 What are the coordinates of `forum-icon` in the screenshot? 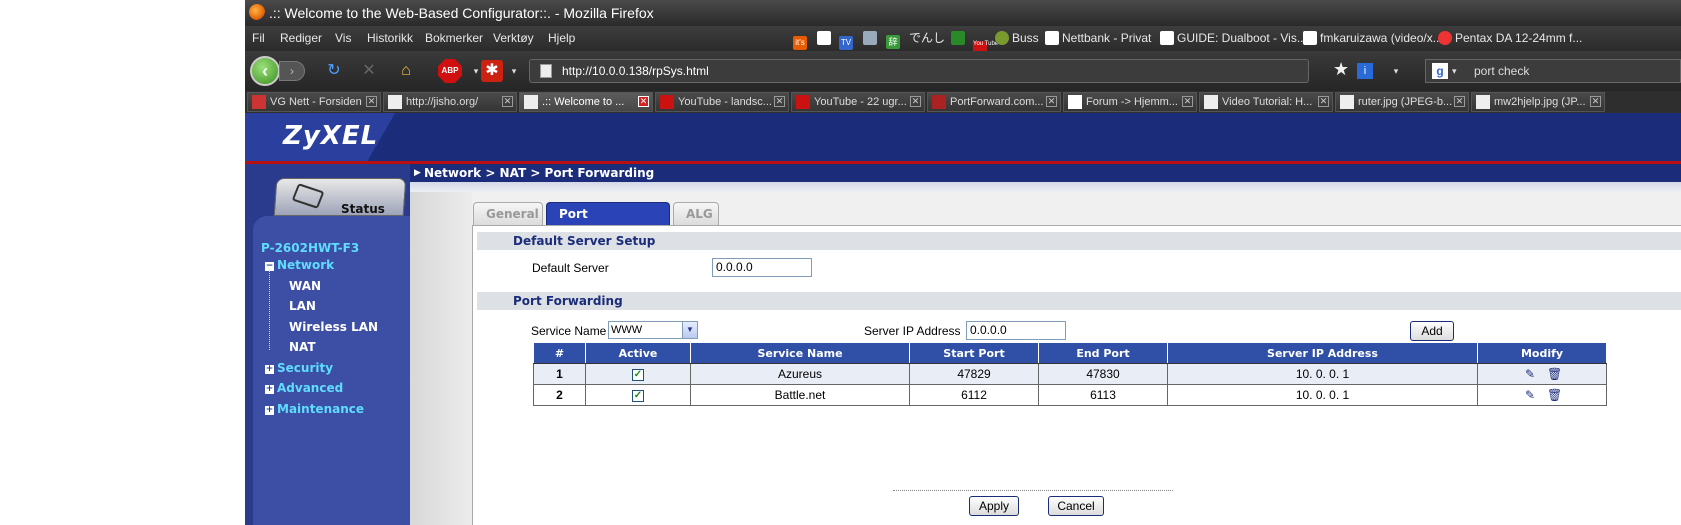 It's located at (1075, 102).